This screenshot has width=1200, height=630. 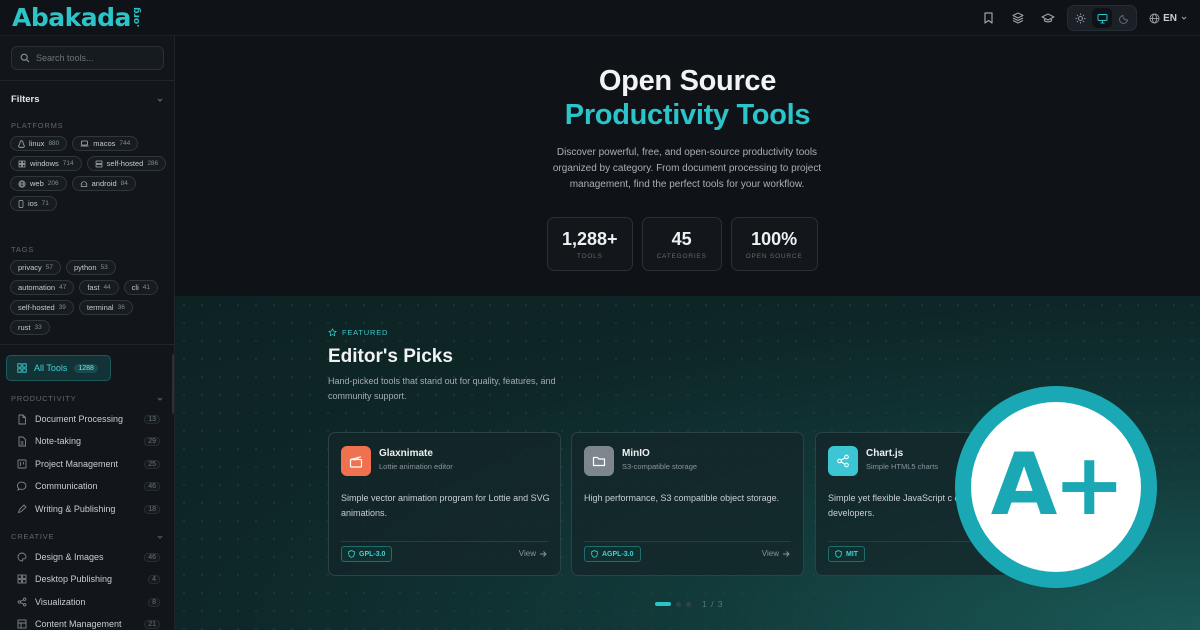 I want to click on hero-title-accent: Productivity Tools, so click(x=687, y=115).